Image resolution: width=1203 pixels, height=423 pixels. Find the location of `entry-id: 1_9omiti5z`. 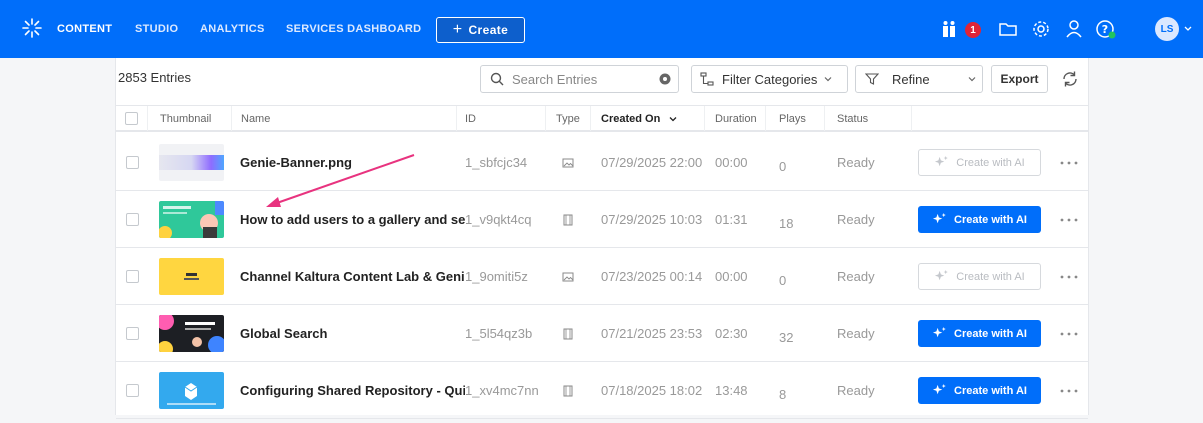

entry-id: 1_9omiti5z is located at coordinates (496, 276).